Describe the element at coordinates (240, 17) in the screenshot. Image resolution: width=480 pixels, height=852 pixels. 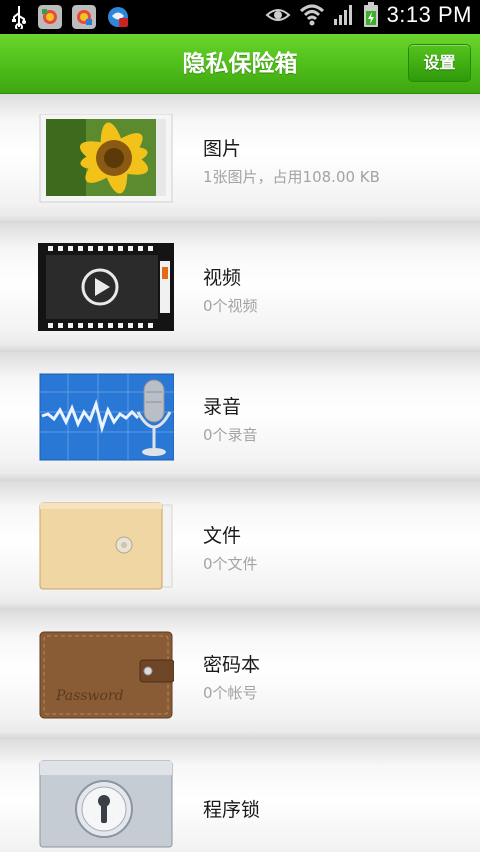
I see `status-bar: 3:13 PM` at that location.